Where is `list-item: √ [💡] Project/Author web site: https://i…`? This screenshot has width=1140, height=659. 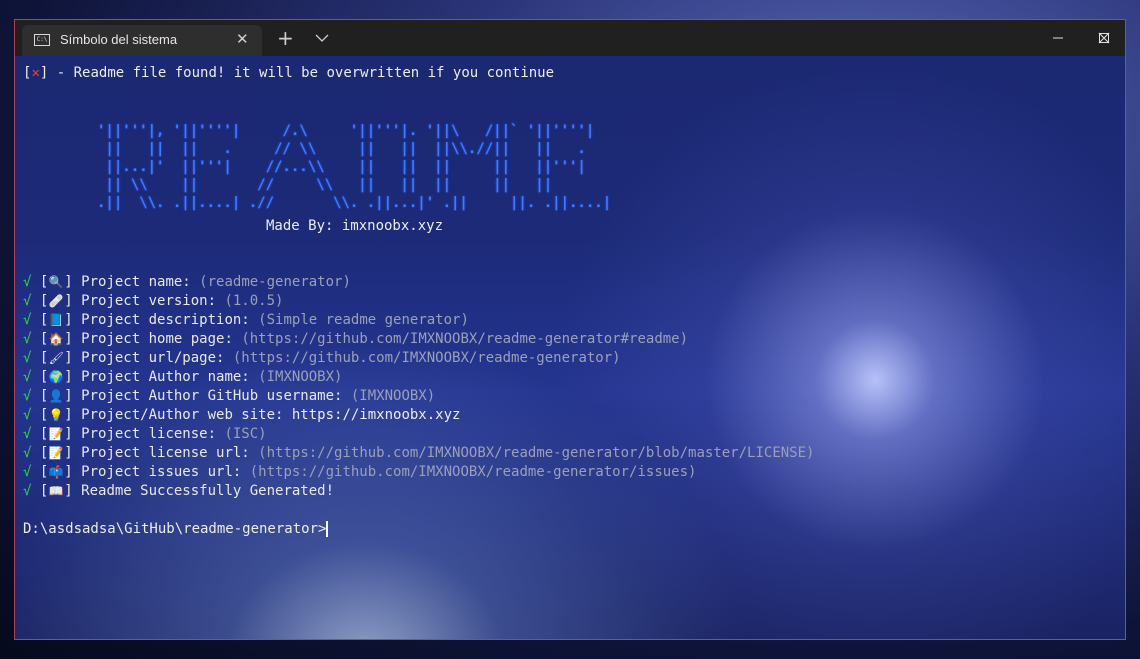 list-item: √ [💡] Project/Author web site: https://i… is located at coordinates (242, 415).